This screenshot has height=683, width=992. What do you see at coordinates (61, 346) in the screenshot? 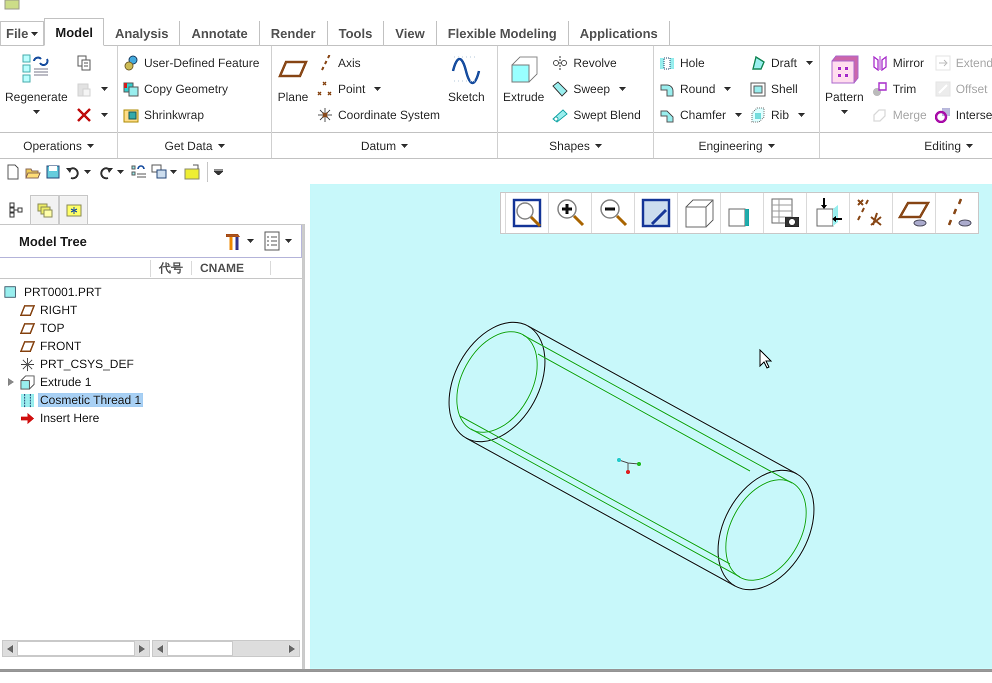
I see `tree-item: FRONT` at bounding box center [61, 346].